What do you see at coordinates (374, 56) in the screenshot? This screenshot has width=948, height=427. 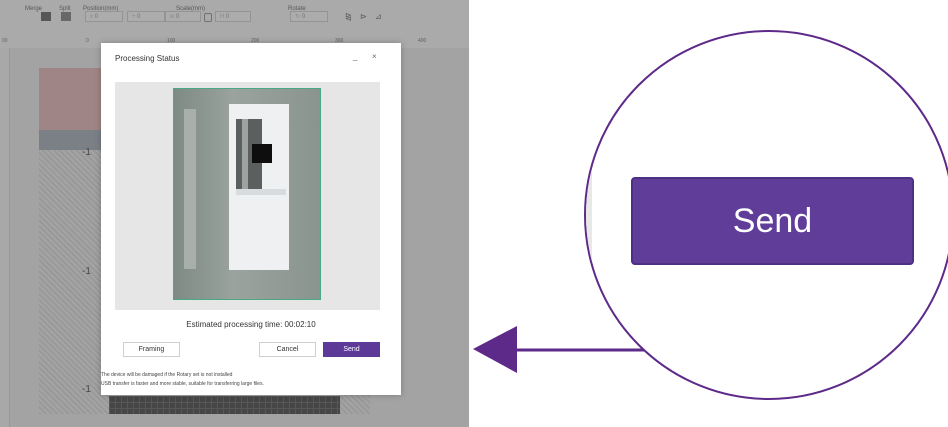 I see `close-icon: ×` at bounding box center [374, 56].